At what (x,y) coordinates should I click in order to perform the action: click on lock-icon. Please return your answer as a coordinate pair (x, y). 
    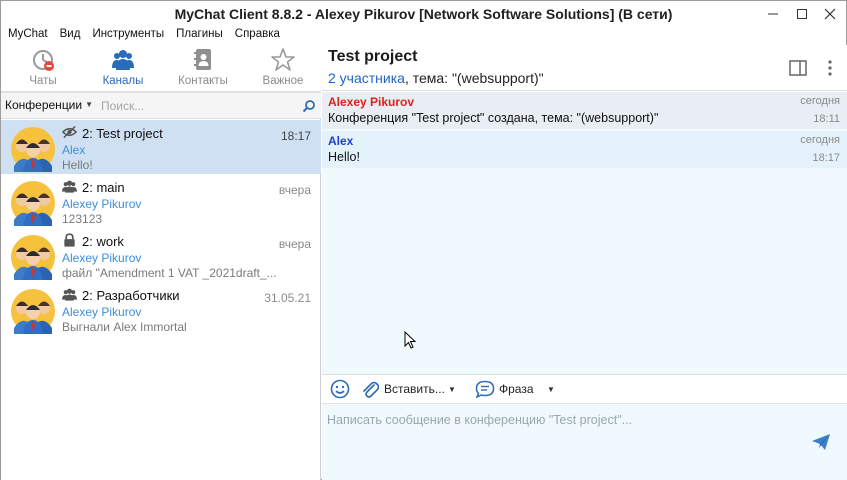
    Looking at the image, I should click on (69, 240).